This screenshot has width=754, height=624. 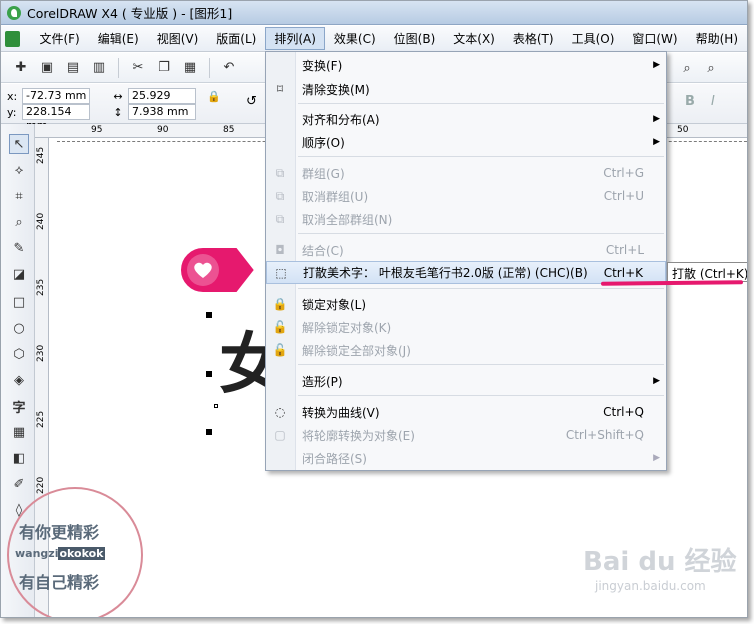 I want to click on cut-icon: ✂, so click(x=138, y=68).